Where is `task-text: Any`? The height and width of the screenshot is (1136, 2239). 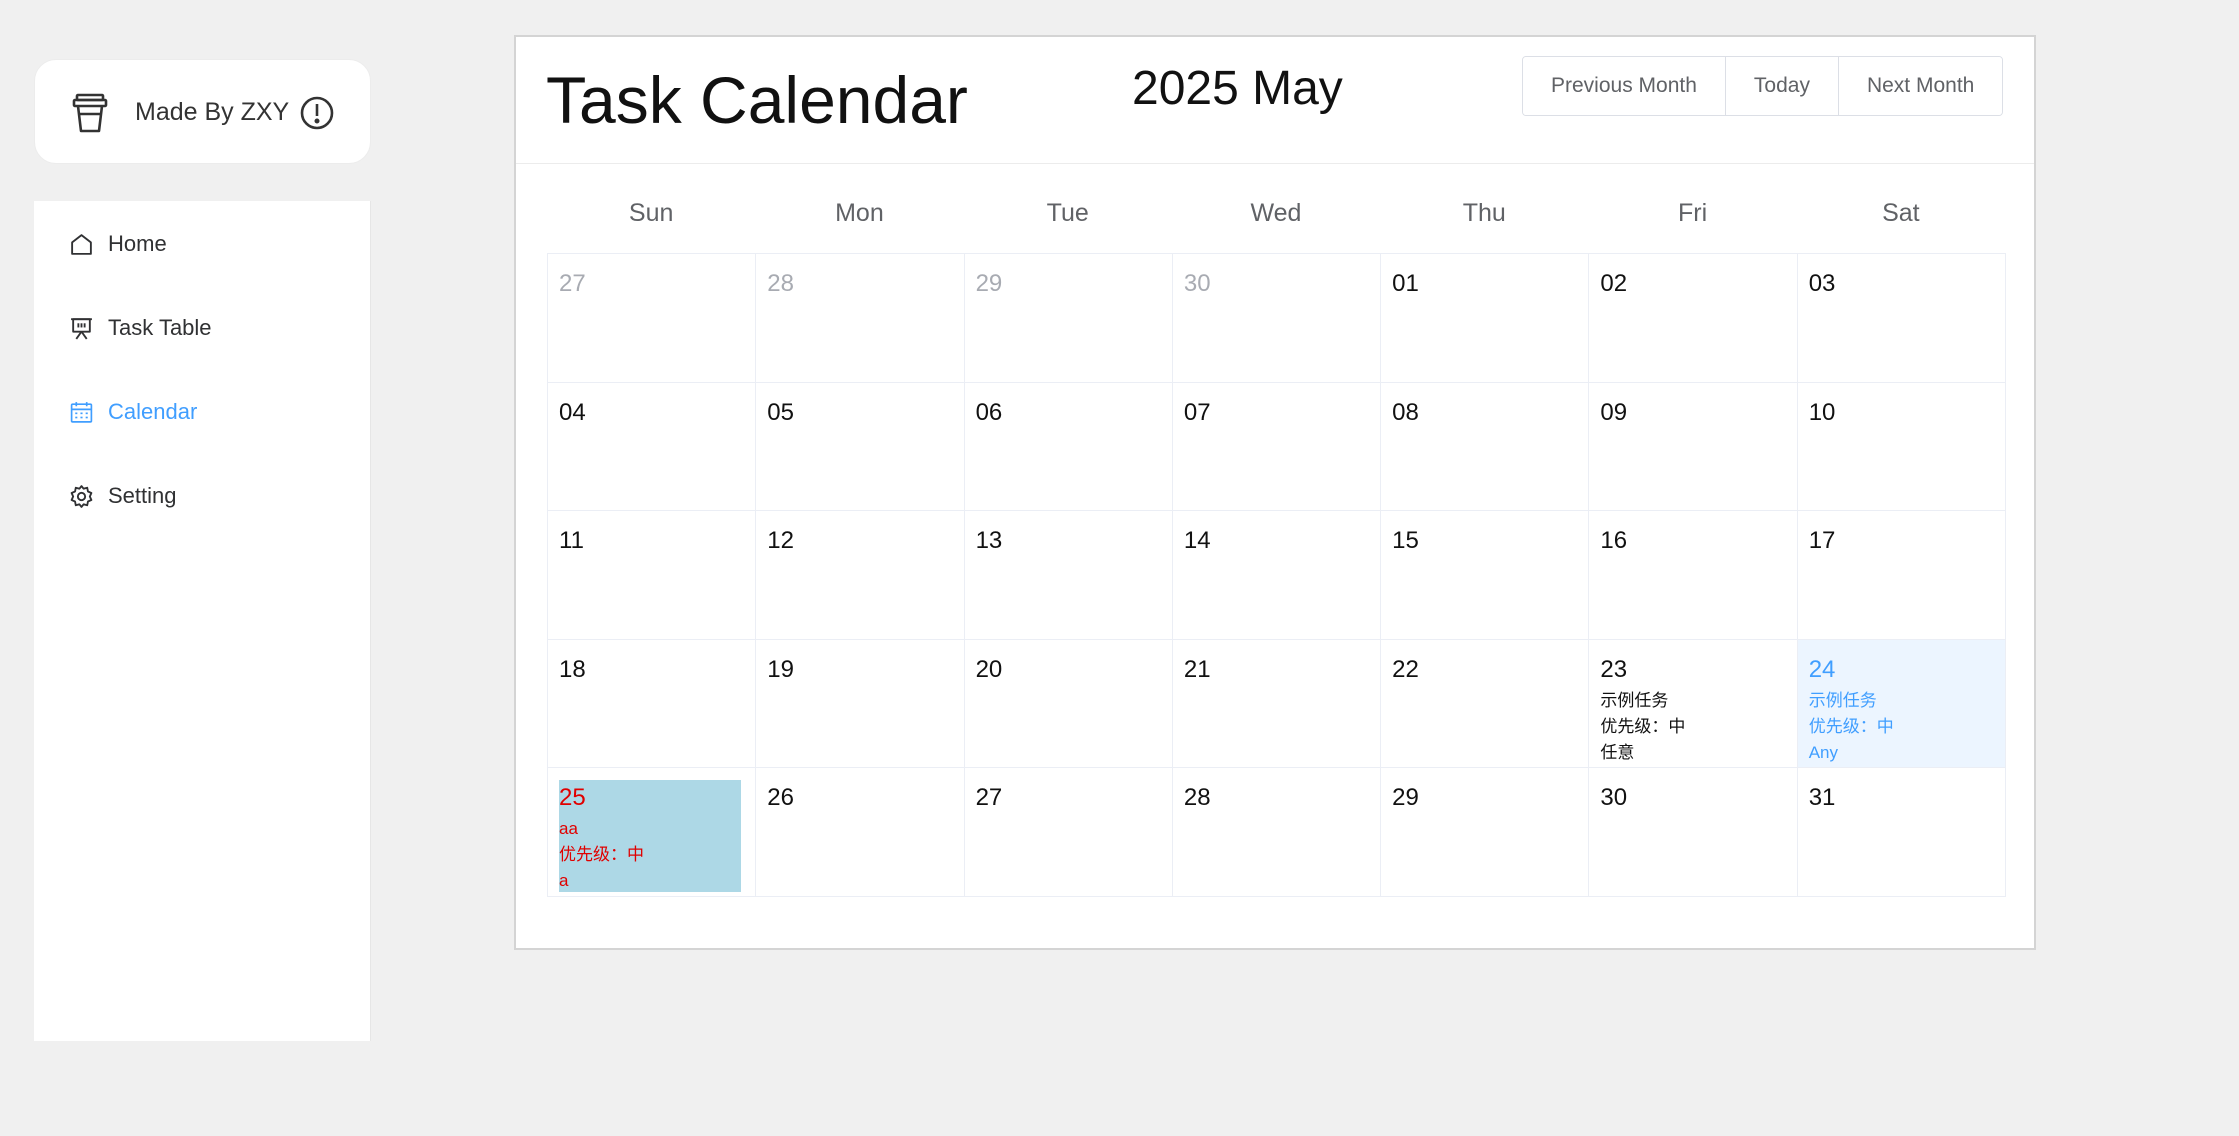
task-text: Any is located at coordinates (1823, 752).